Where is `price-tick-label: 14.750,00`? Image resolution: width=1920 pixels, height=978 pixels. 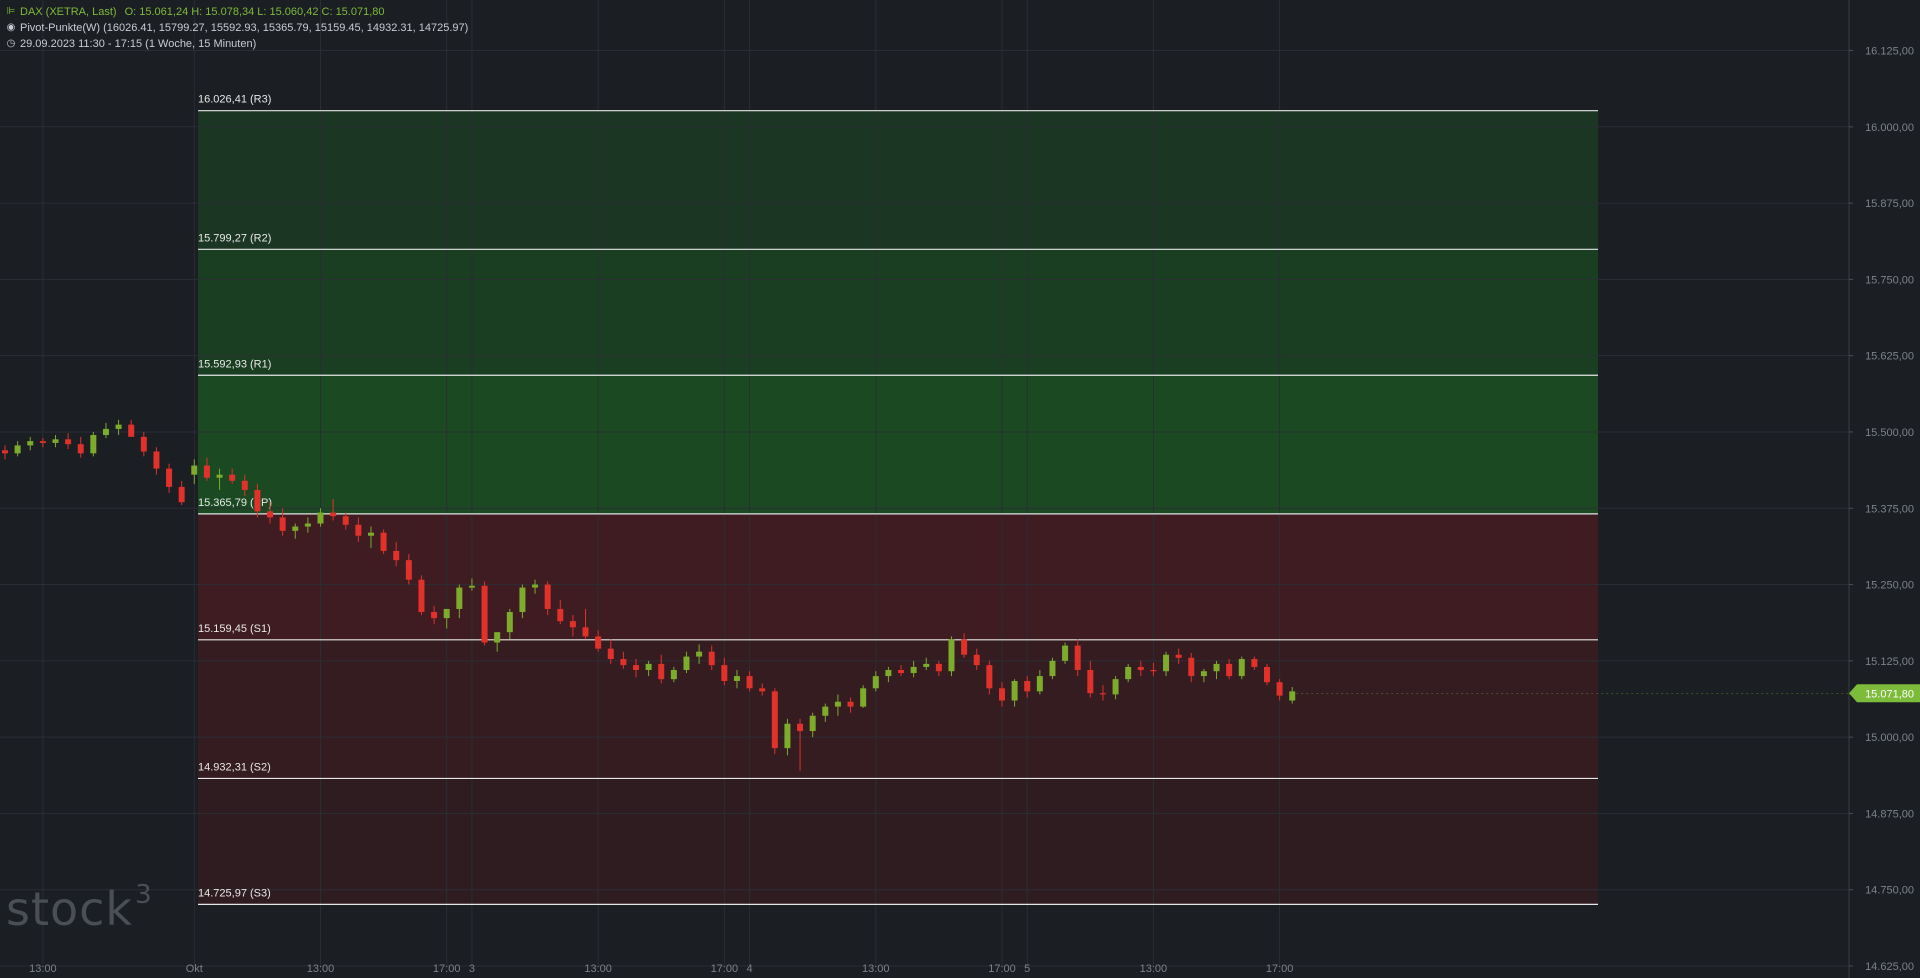 price-tick-label: 14.750,00 is located at coordinates (1889, 891).